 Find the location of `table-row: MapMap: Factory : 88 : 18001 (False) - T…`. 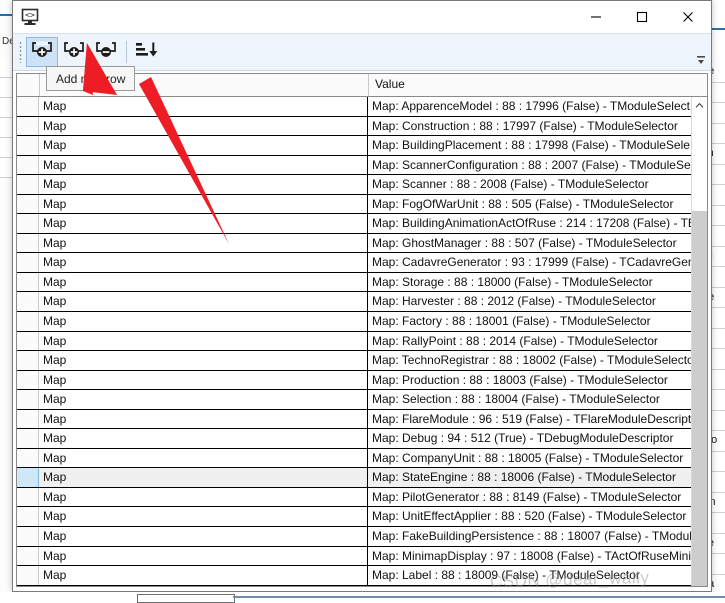

table-row: MapMap: Factory : 88 : 18001 (False) - T… is located at coordinates (362, 322).